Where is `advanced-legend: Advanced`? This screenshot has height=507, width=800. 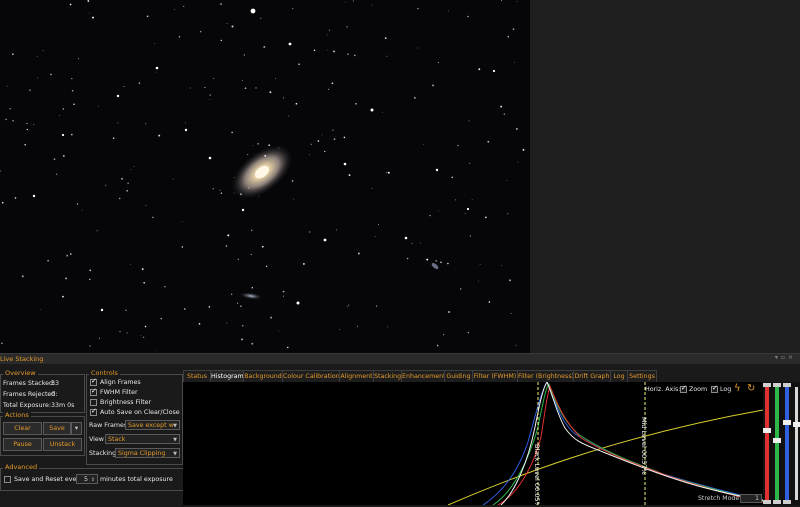 advanced-legend: Advanced is located at coordinates (21, 467).